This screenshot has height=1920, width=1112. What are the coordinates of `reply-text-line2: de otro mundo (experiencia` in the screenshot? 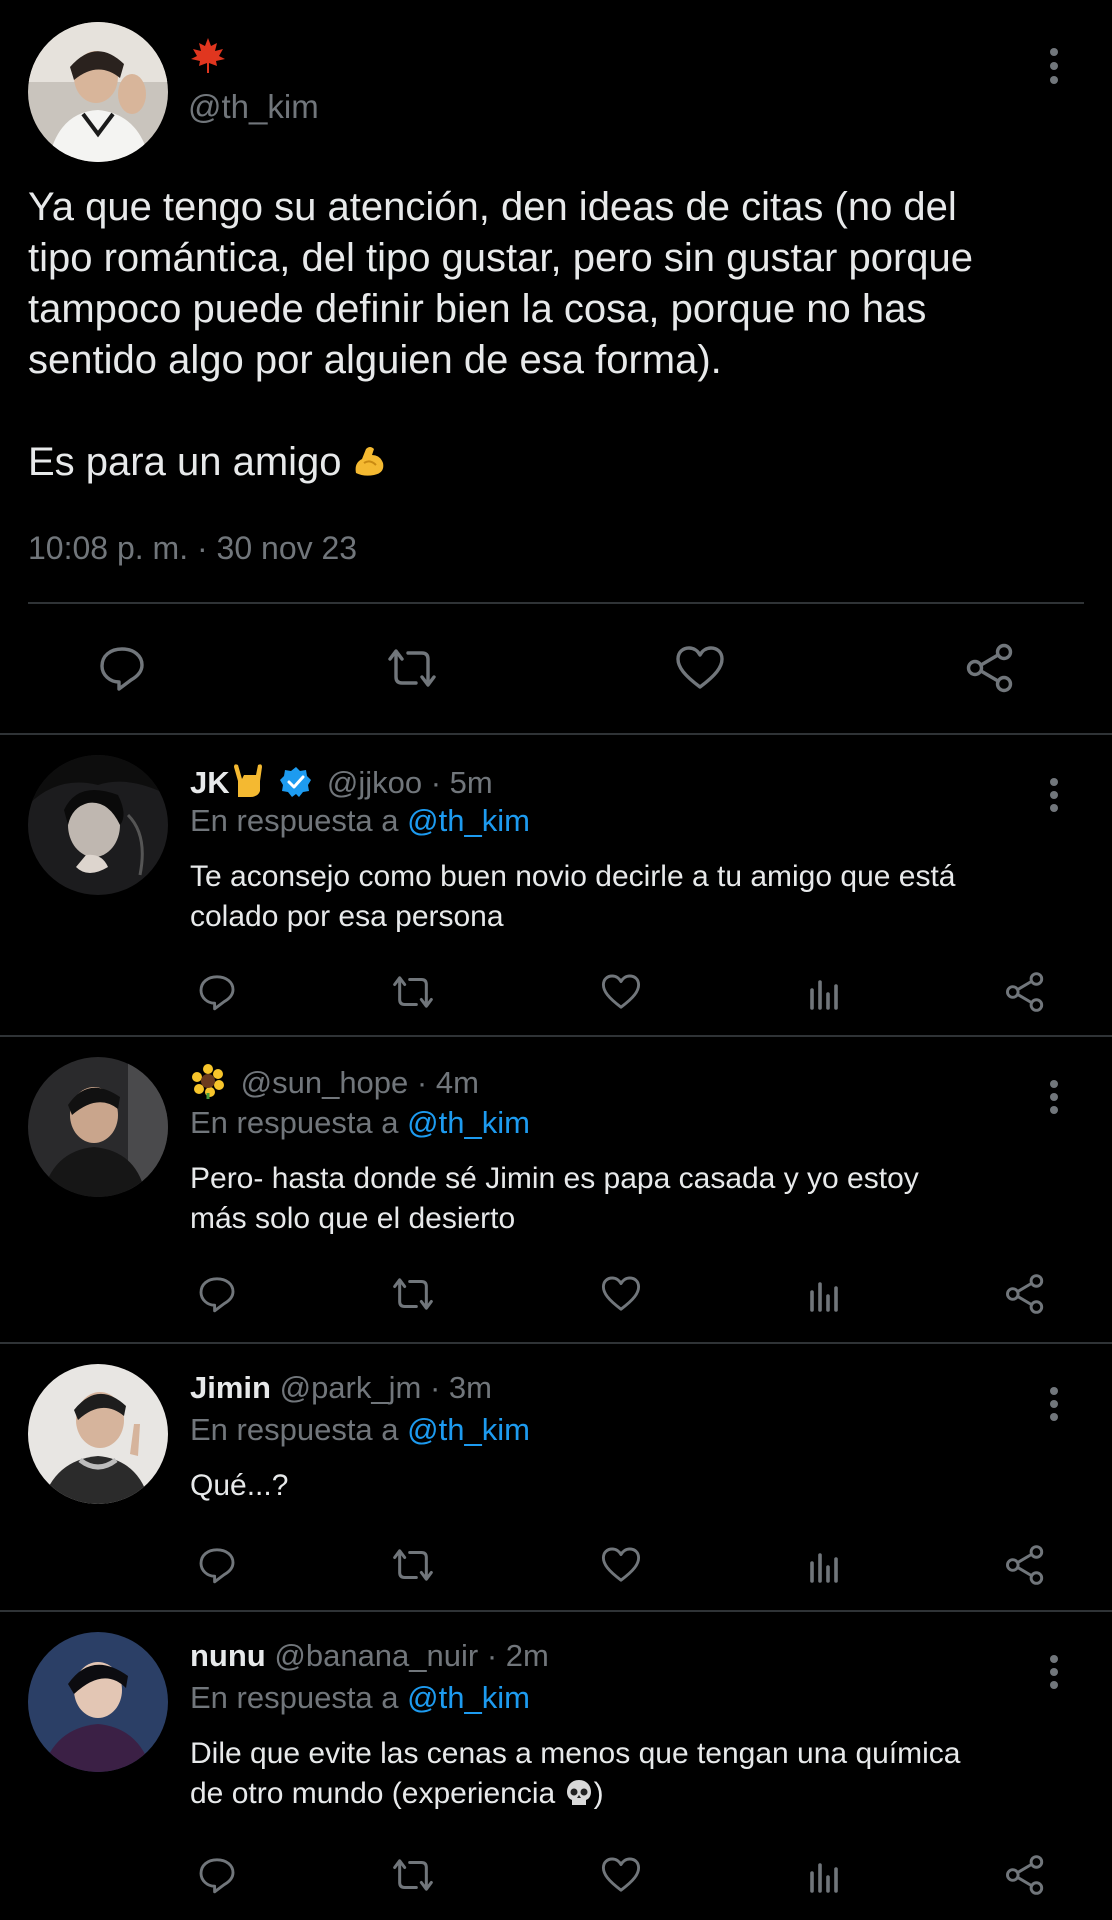 It's located at (373, 1793).